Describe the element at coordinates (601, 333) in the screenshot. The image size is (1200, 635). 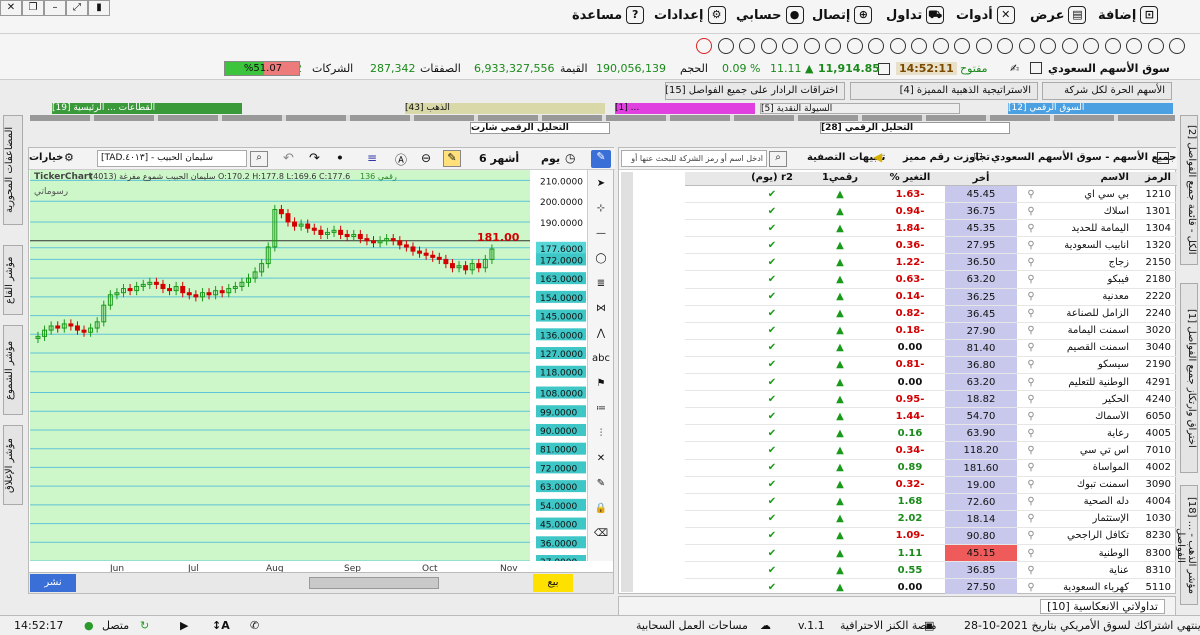
I see `wave-tool-icon: ⋀` at that location.